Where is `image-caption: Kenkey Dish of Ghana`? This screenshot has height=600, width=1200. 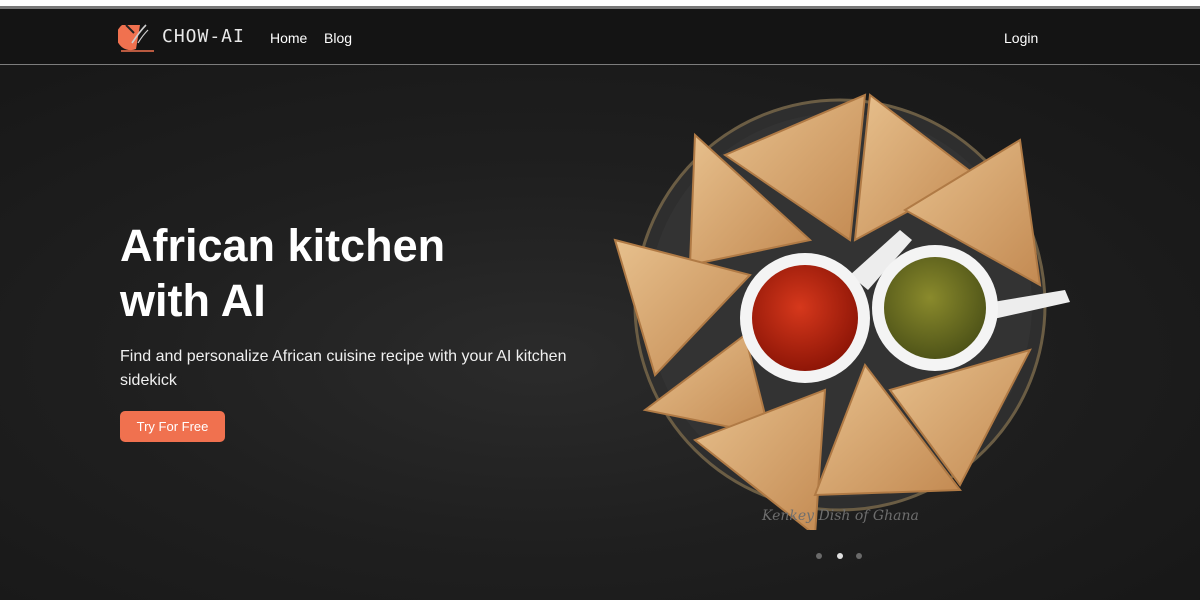
image-caption: Kenkey Dish of Ghana is located at coordinates (840, 516).